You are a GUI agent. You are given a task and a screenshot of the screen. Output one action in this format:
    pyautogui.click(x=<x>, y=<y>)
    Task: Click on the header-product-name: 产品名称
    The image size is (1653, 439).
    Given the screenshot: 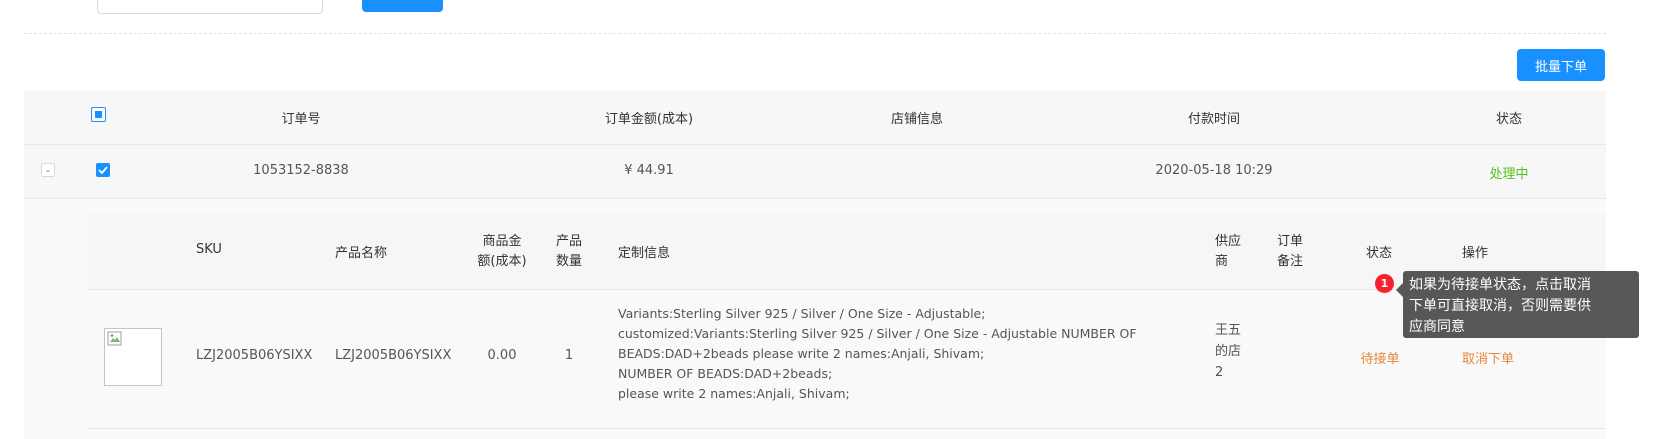 What is the action you would take?
    pyautogui.click(x=361, y=253)
    